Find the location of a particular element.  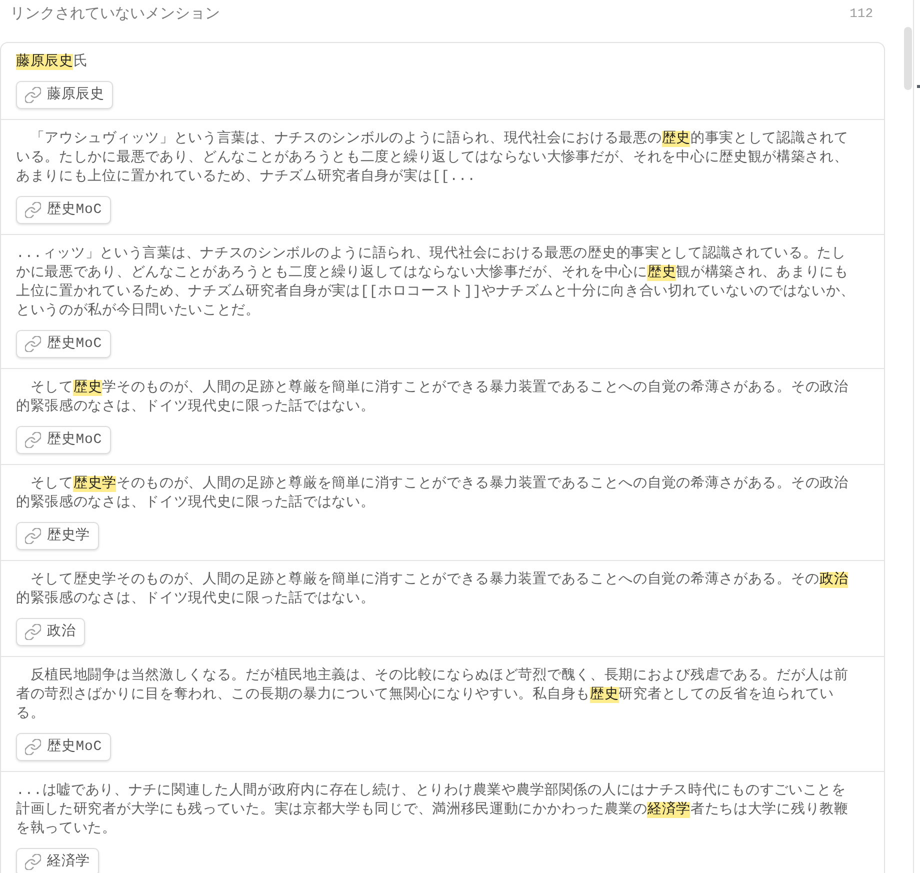

mention-text: 藤原辰史氏 is located at coordinates (52, 62).